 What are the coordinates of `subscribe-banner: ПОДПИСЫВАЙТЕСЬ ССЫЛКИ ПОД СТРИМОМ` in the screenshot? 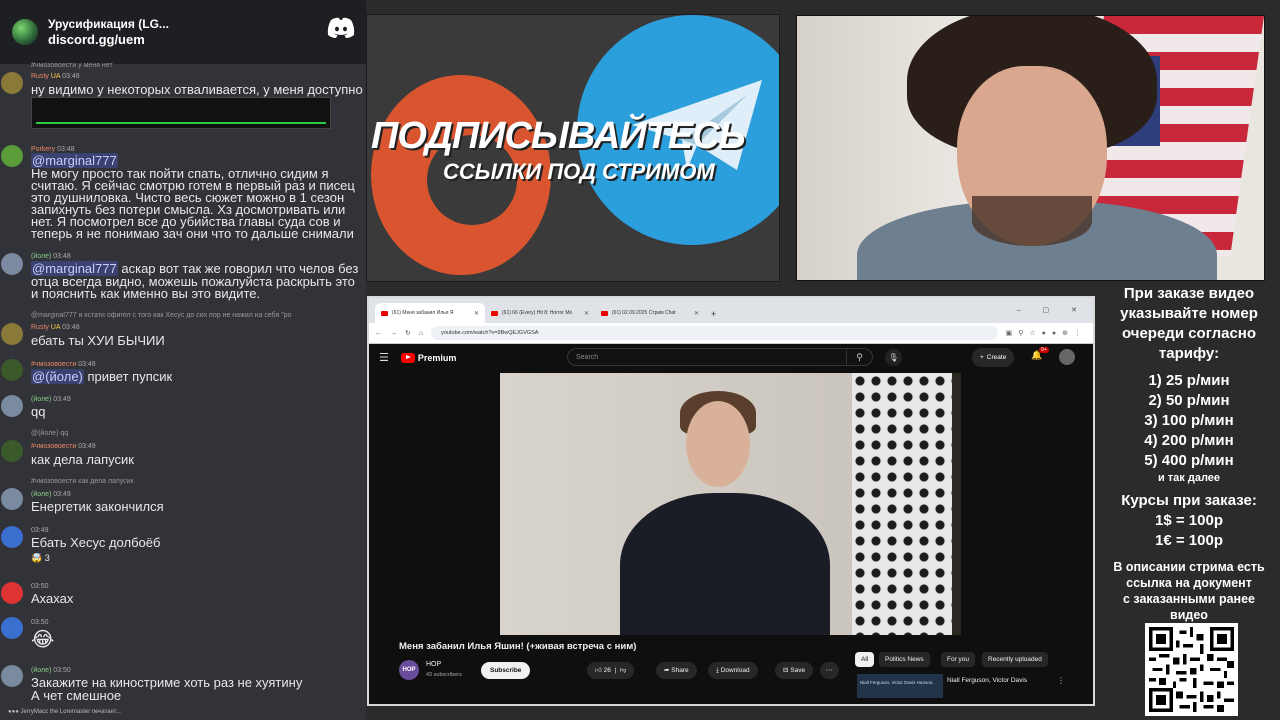 It's located at (573, 148).